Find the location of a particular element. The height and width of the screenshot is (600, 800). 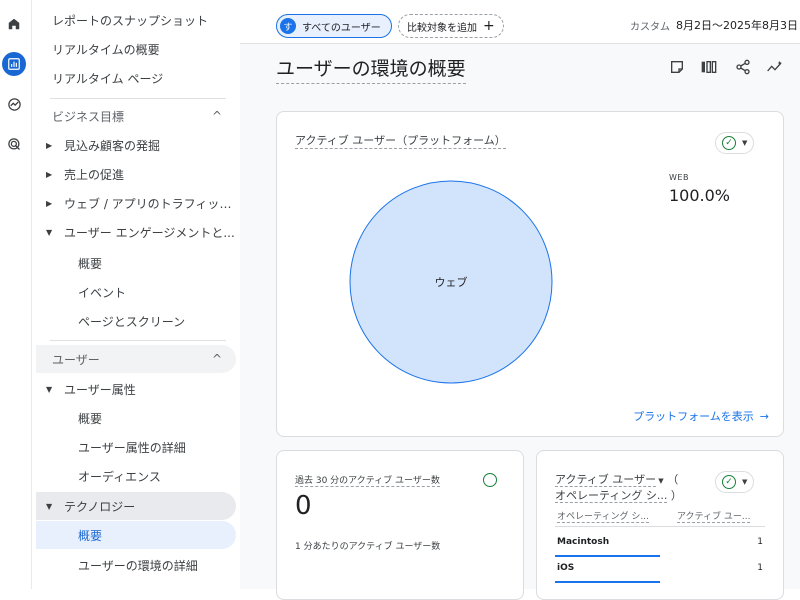

advertising-icon is located at coordinates (14, 144).